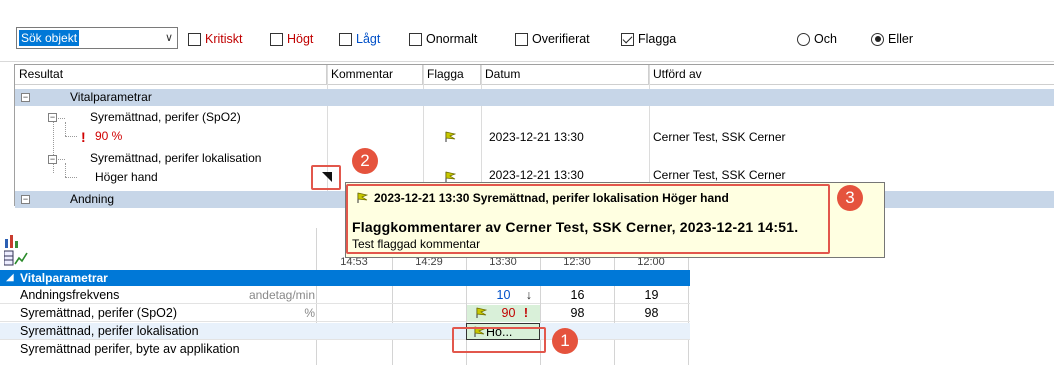 The image size is (1054, 365). I want to click on radio-och-dot, so click(803, 39).